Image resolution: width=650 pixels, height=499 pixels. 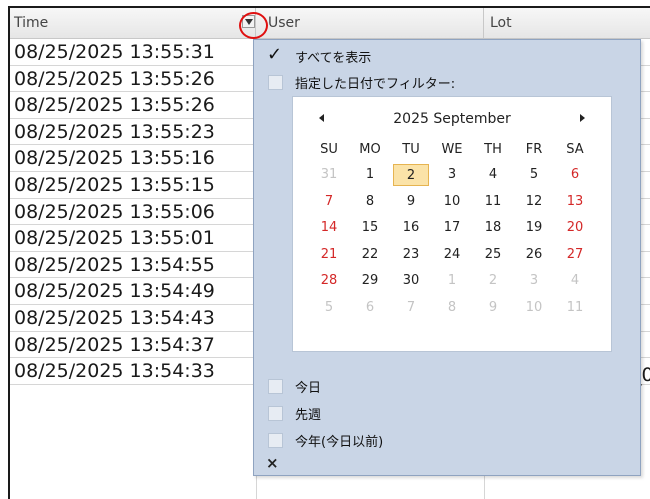 What do you see at coordinates (411, 255) in the screenshot?
I see `calendar-day: 23` at bounding box center [411, 255].